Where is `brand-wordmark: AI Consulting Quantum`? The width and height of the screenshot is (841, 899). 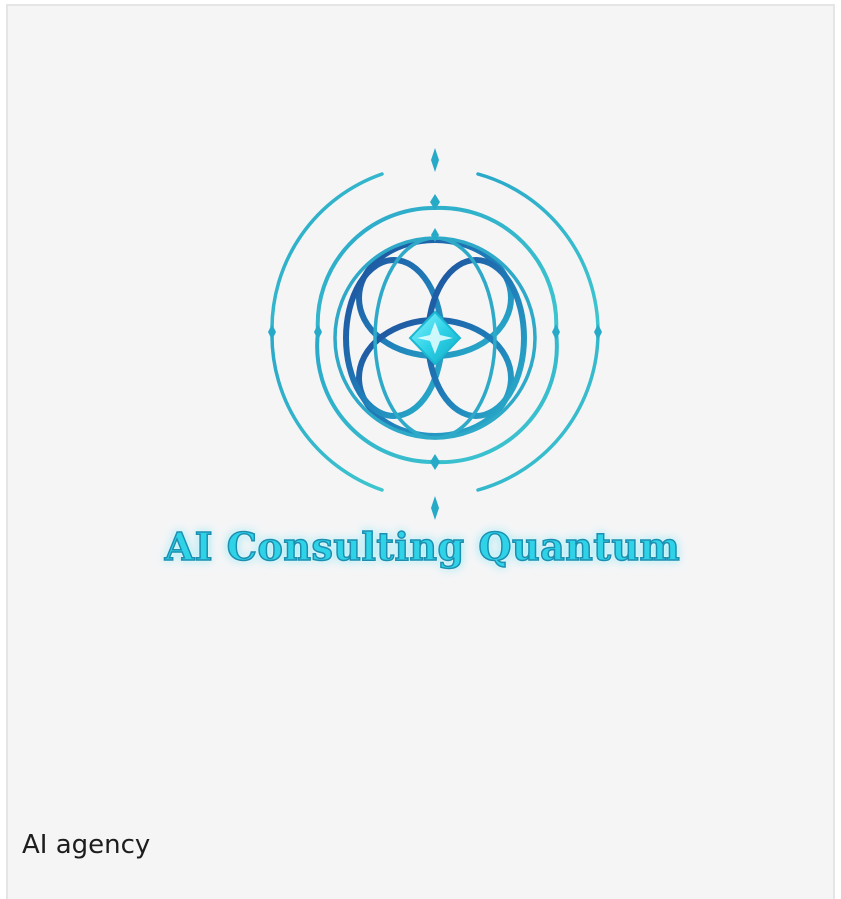
brand-wordmark: AI Consulting Quantum is located at coordinates (422, 546).